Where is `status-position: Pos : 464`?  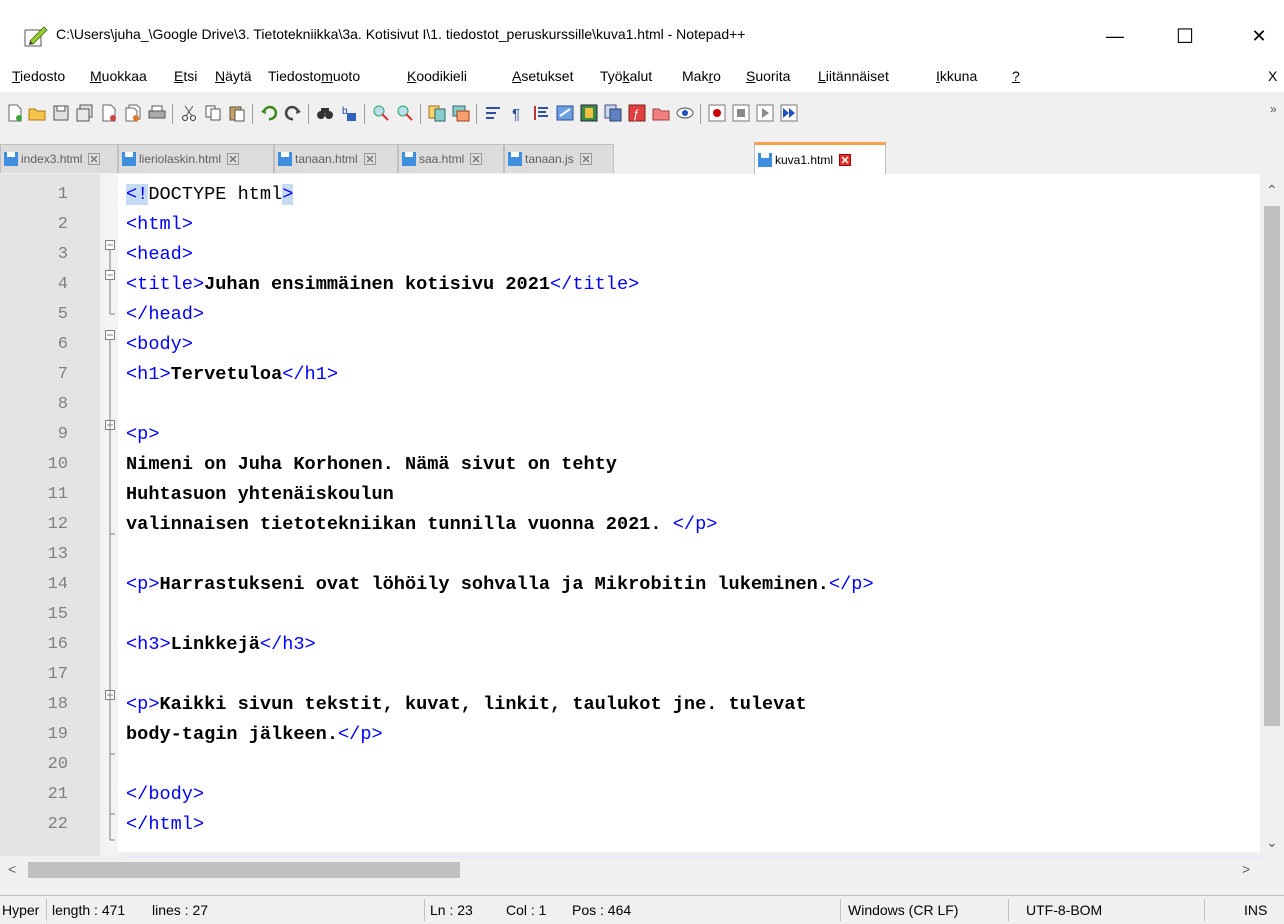
status-position: Pos : 464 is located at coordinates (602, 910).